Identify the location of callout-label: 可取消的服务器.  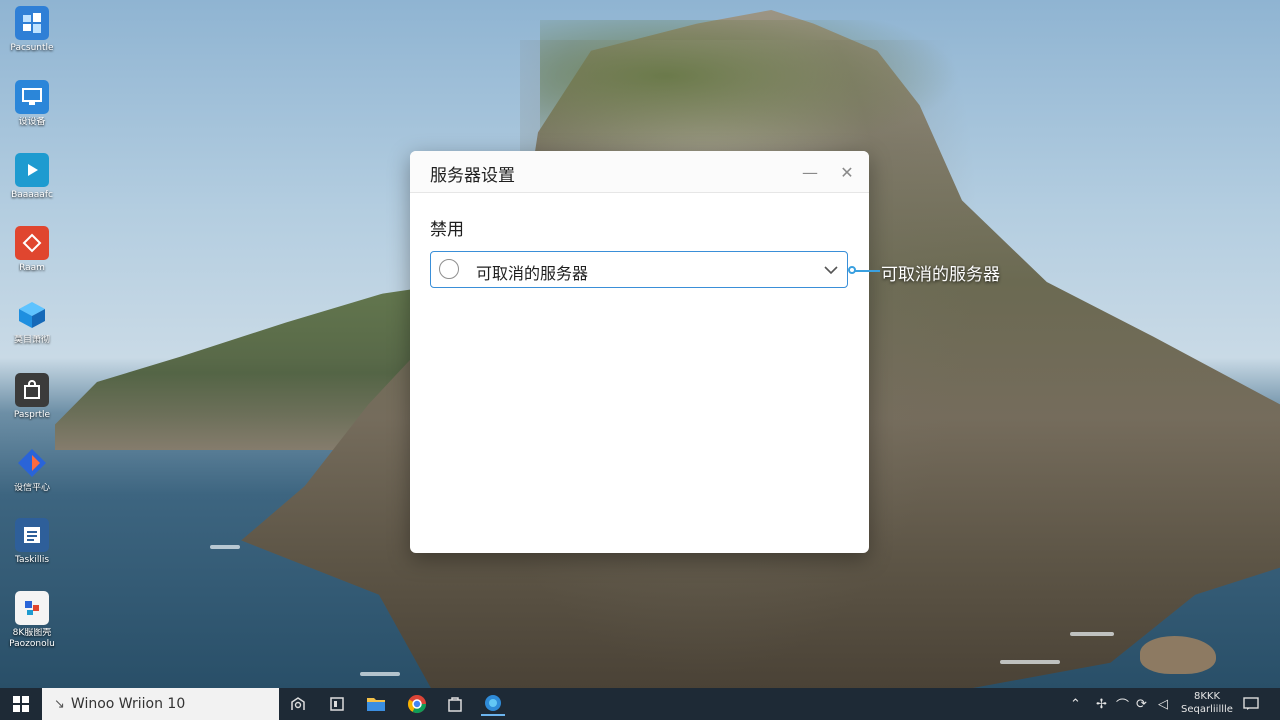
(940, 275).